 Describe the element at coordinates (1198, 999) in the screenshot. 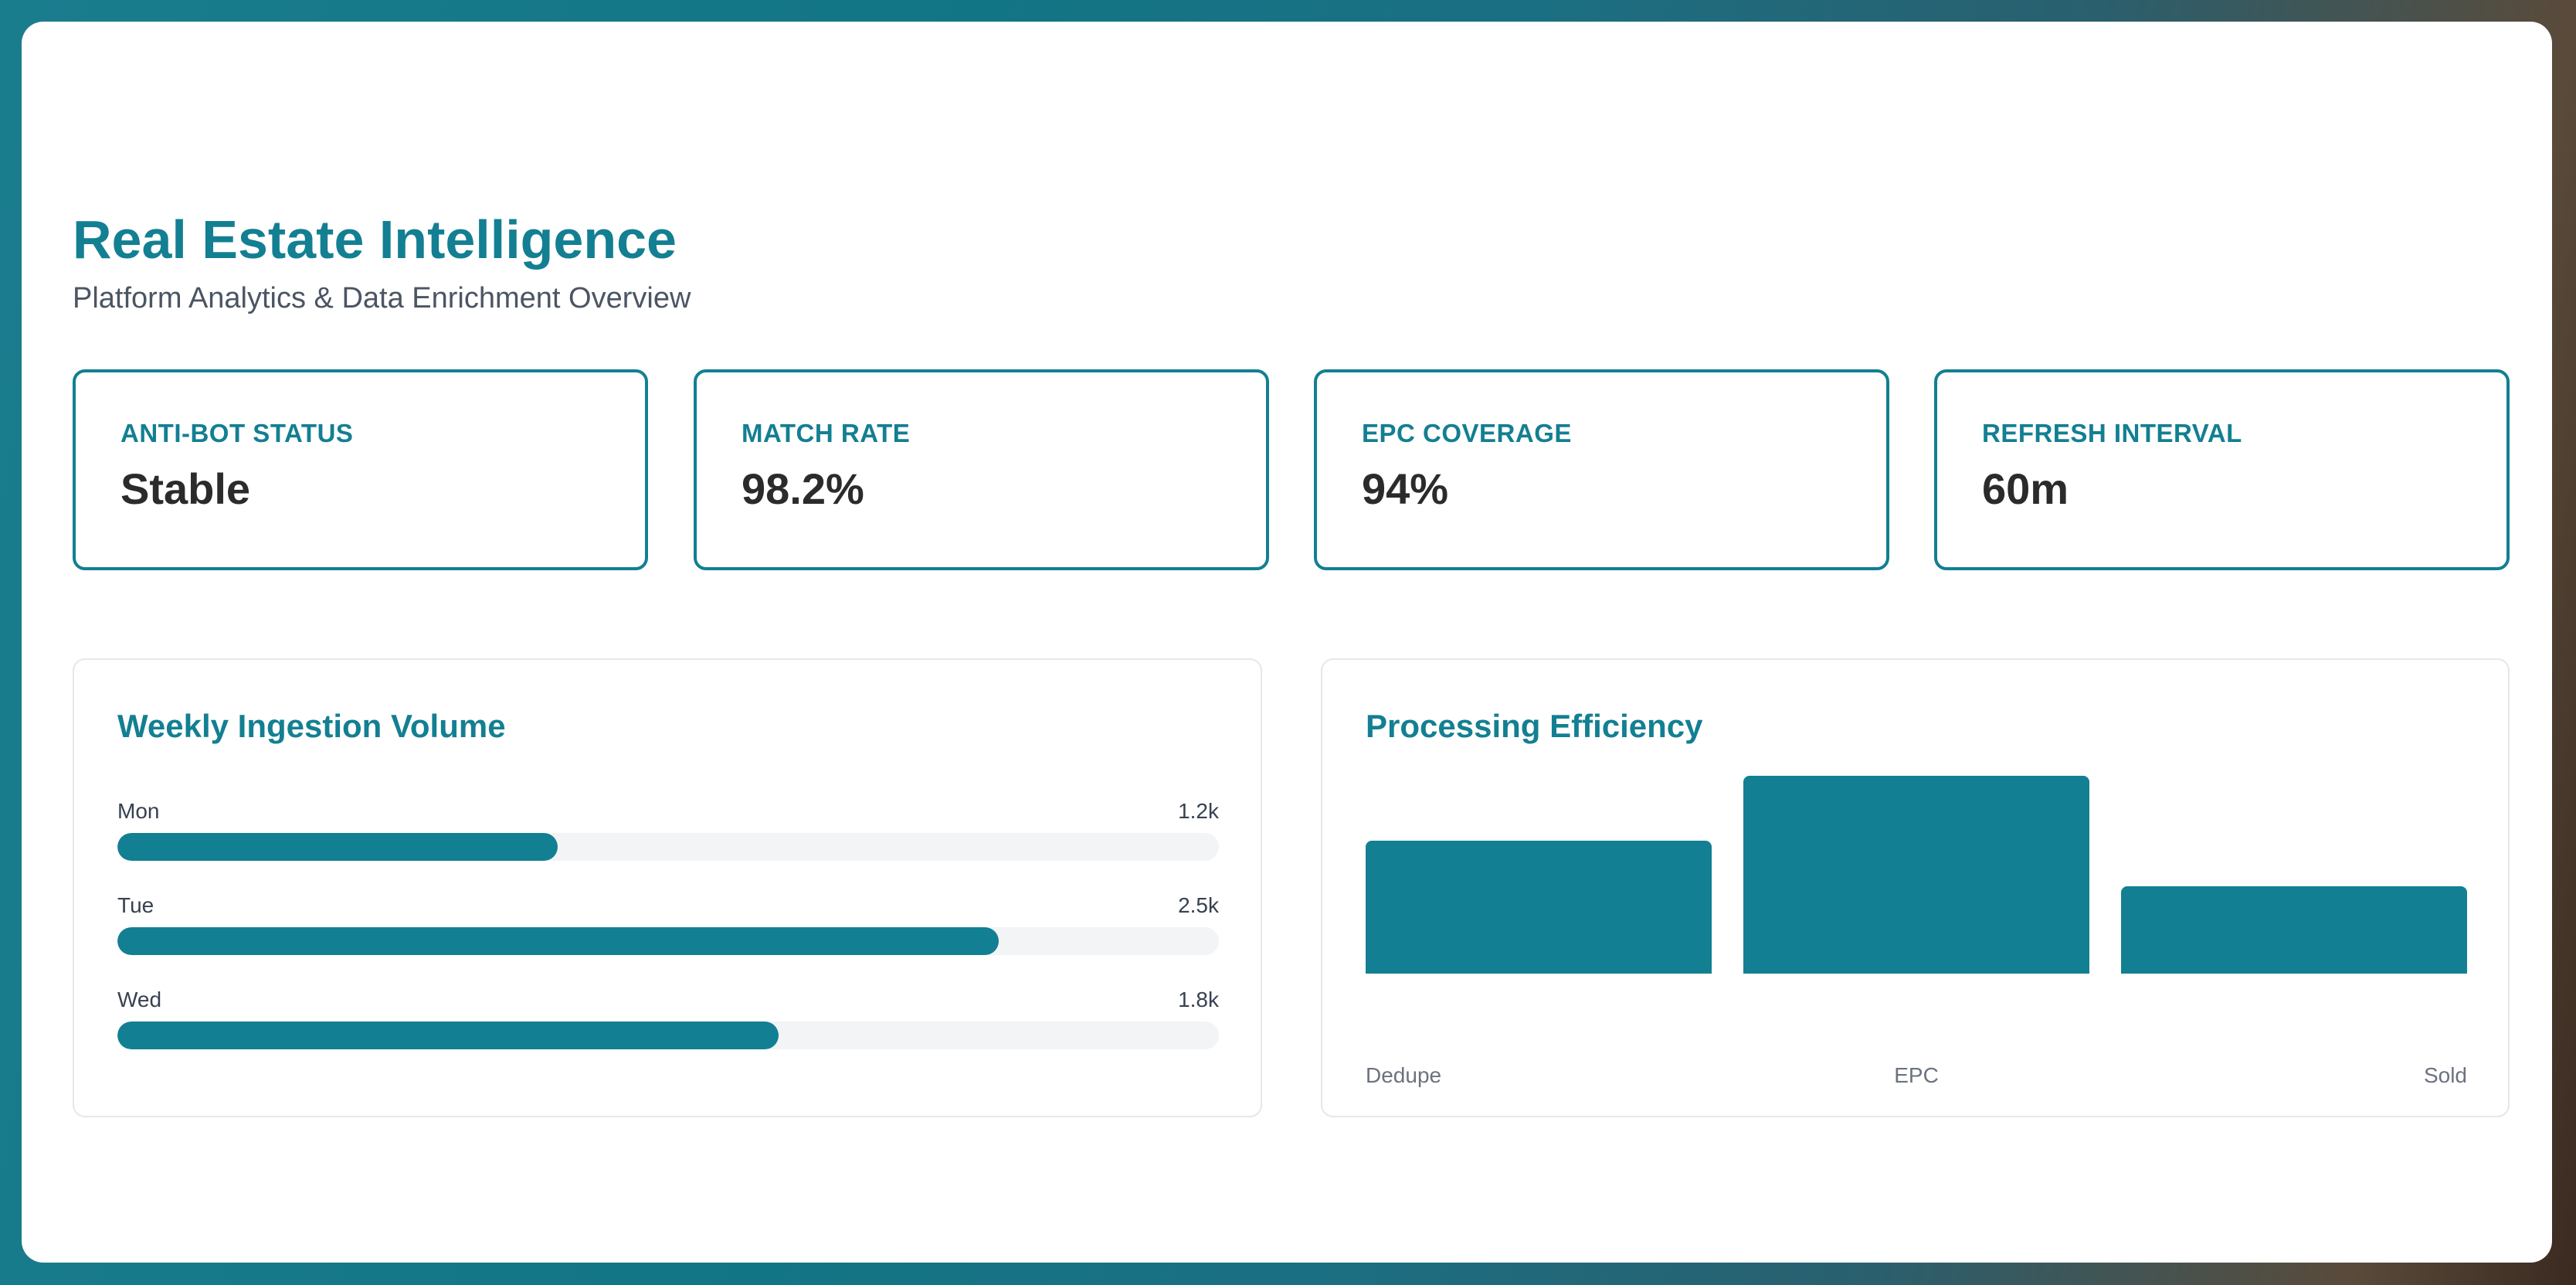

I see `bar-value-label: 1.8k` at that location.